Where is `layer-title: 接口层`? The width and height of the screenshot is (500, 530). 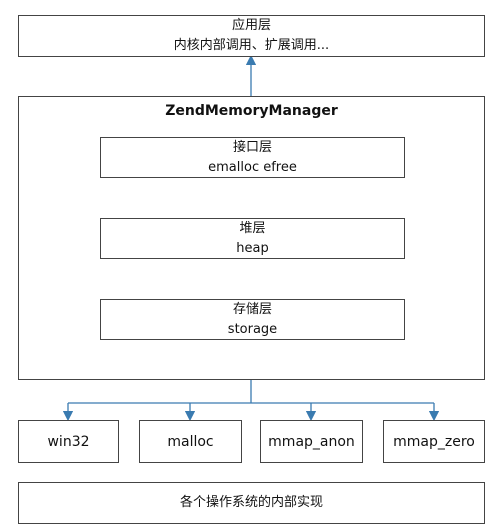
layer-title: 接口层 is located at coordinates (252, 147).